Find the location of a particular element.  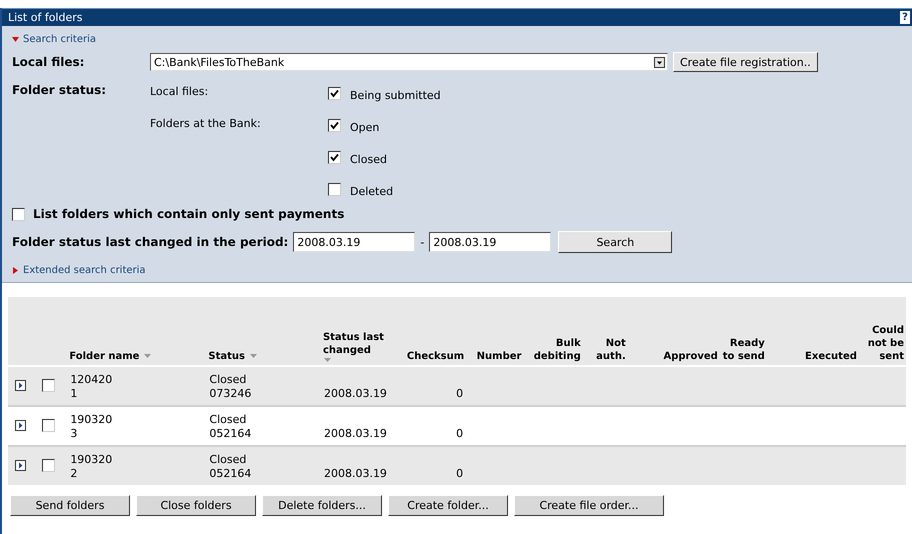

action-button: Close folders is located at coordinates (196, 505).